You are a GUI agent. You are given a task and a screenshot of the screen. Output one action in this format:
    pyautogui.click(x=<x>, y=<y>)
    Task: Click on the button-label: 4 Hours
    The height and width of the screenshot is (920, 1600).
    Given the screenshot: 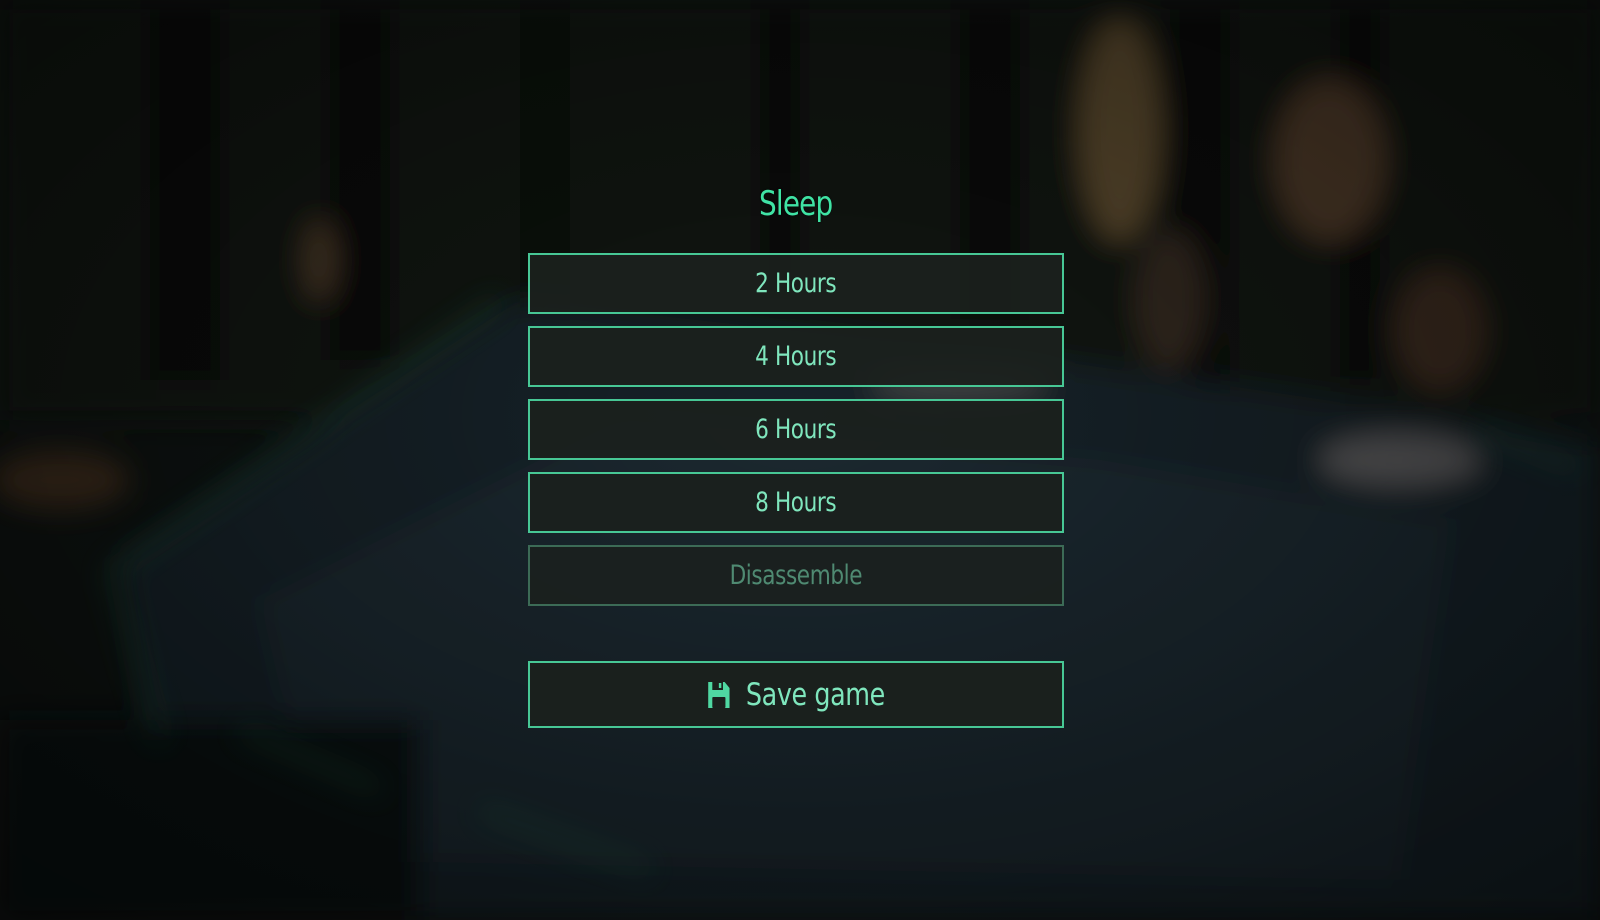 What is the action you would take?
    pyautogui.click(x=796, y=356)
    